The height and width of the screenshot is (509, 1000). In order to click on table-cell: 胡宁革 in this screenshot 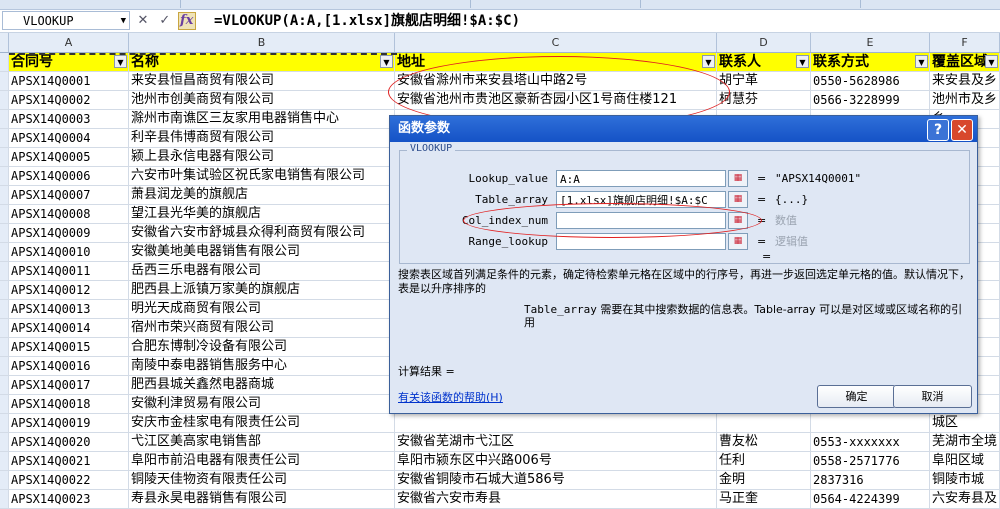, I will do `click(764, 81)`.